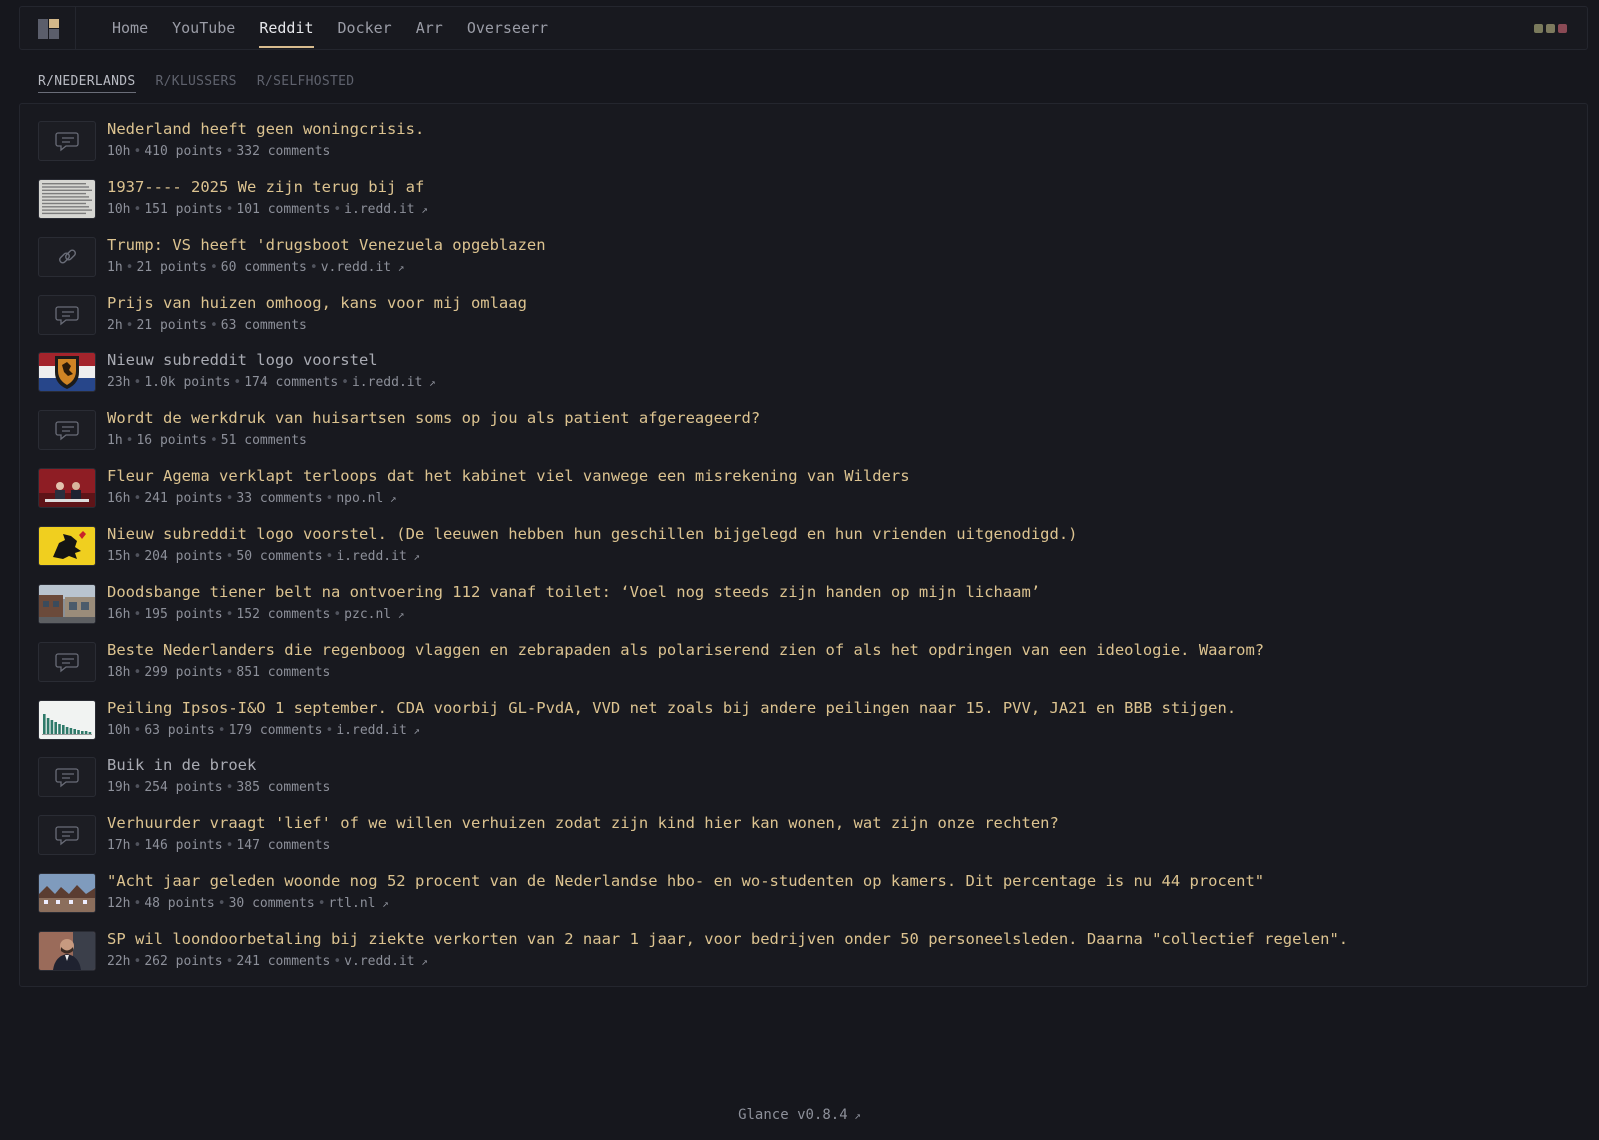 The image size is (1599, 1140). What do you see at coordinates (276, 730) in the screenshot?
I see `post-comments-link: 179 comments` at bounding box center [276, 730].